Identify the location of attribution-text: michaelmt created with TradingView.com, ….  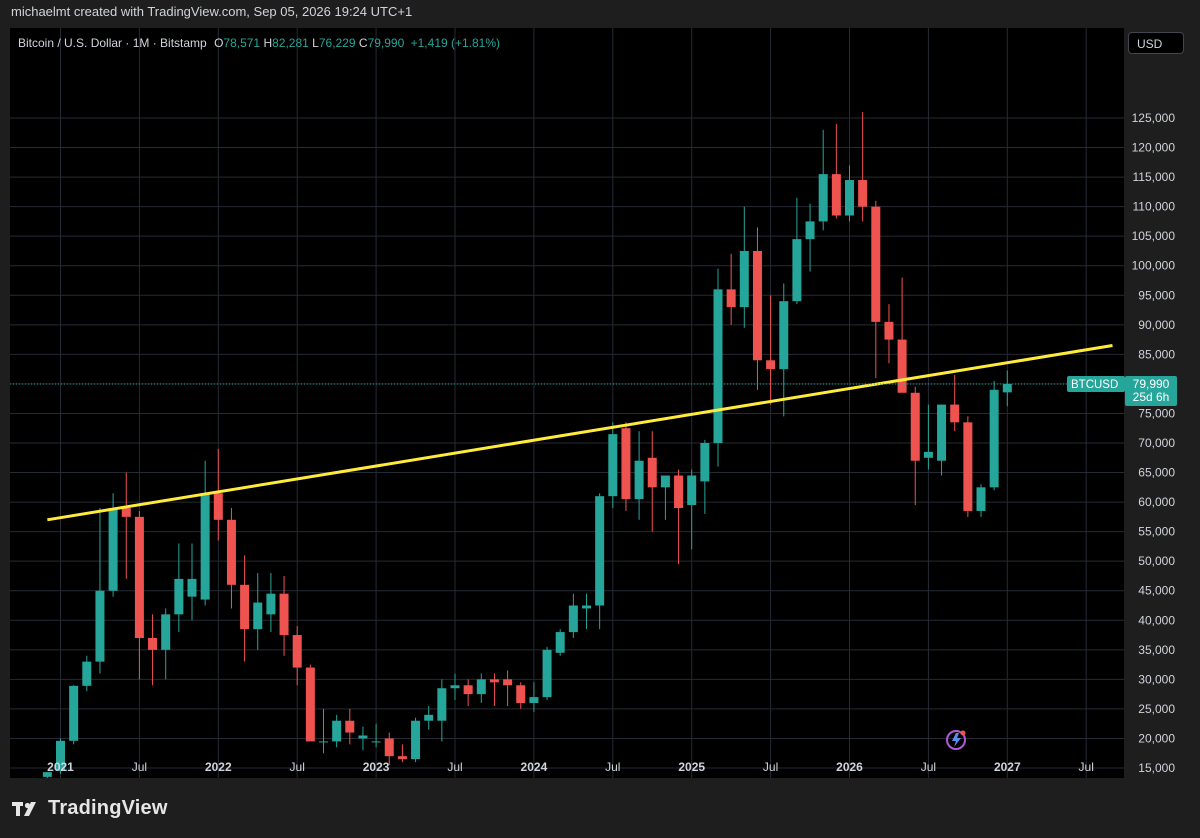
(212, 11).